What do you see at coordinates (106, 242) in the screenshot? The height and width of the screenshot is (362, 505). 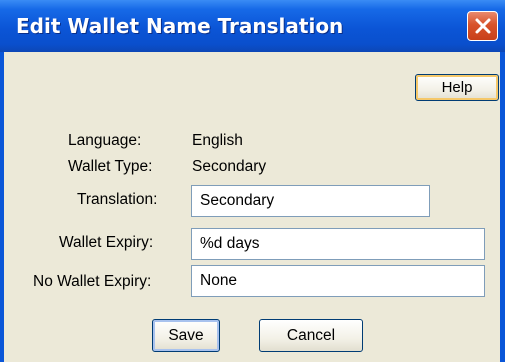 I see `wallet-expiry-label: Wallet Expiry:` at bounding box center [106, 242].